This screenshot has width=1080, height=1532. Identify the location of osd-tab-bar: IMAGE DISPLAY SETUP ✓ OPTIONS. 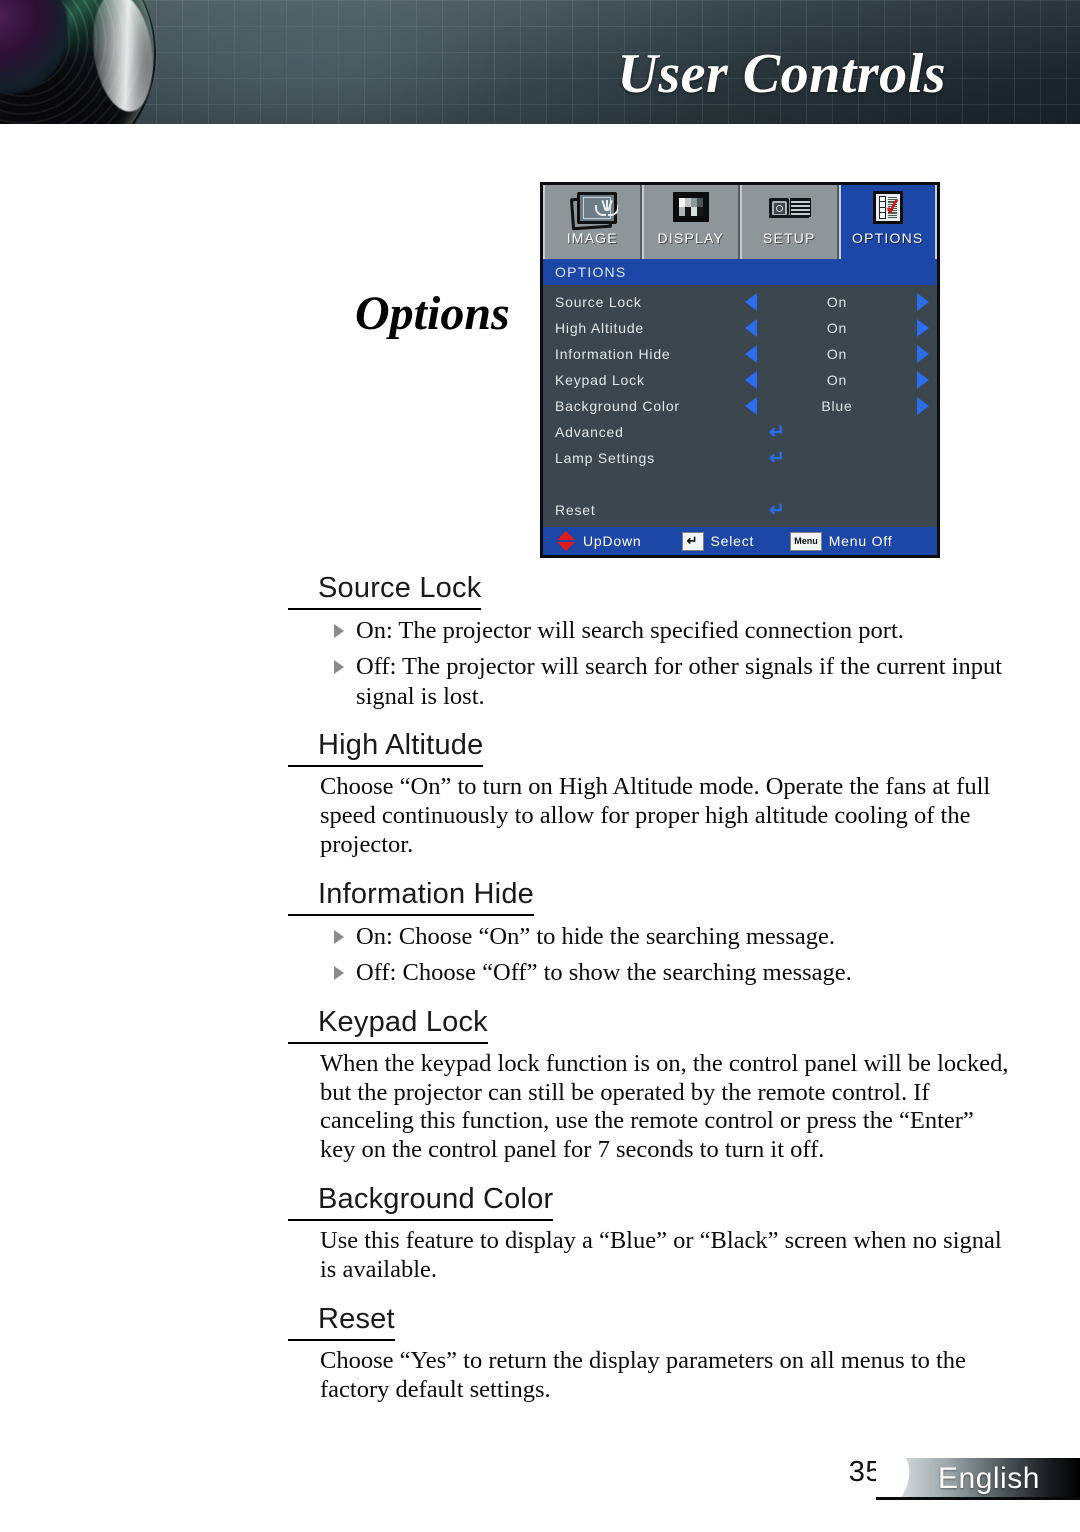
(740, 222).